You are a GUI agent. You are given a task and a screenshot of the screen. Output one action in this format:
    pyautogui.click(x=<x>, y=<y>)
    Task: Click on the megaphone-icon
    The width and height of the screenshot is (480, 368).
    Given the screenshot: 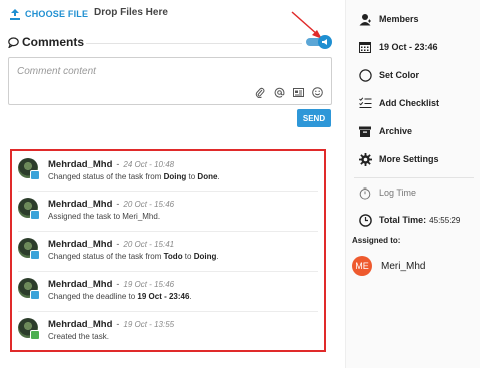 What is the action you would take?
    pyautogui.click(x=325, y=42)
    